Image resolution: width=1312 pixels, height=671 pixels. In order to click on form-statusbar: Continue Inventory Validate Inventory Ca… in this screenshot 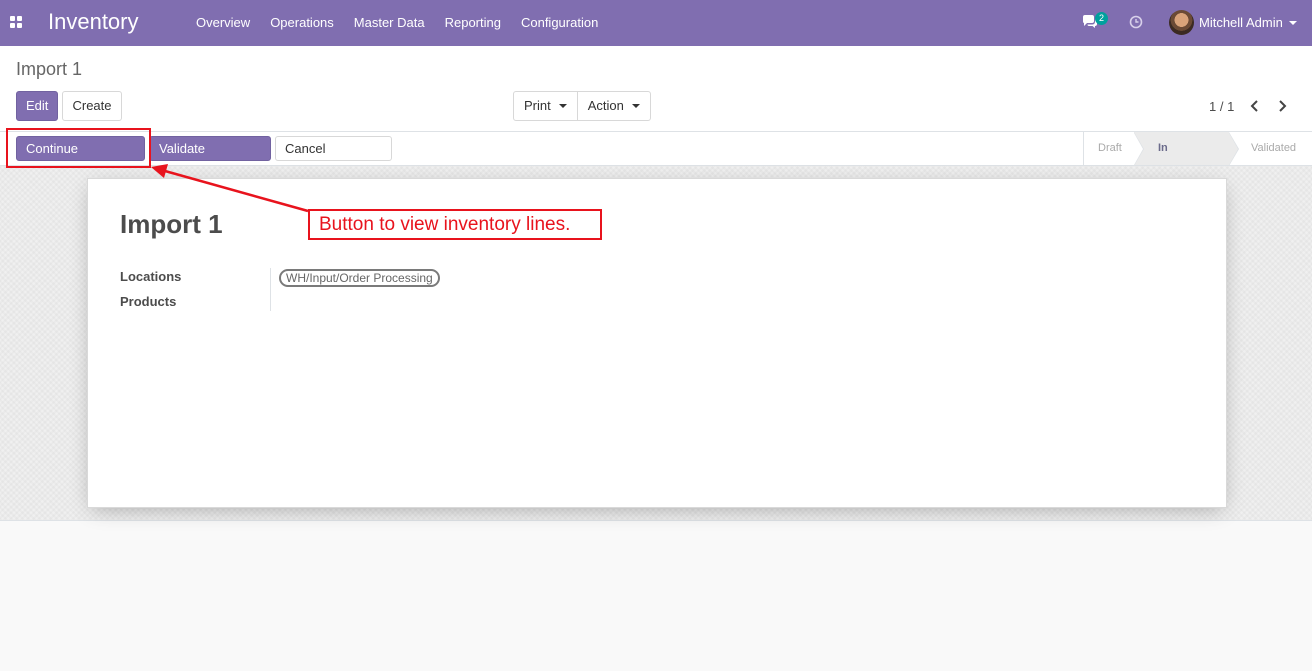, I will do `click(656, 159)`.